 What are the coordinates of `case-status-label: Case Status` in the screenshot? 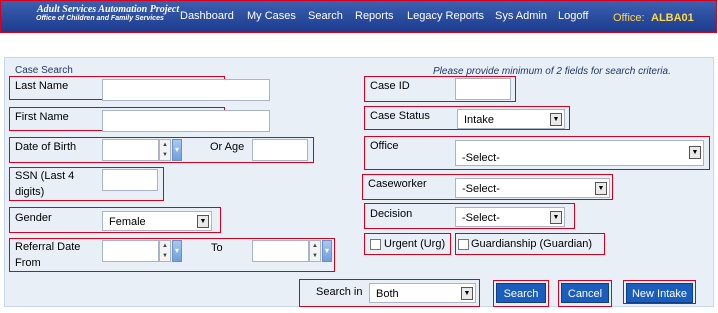 It's located at (400, 116).